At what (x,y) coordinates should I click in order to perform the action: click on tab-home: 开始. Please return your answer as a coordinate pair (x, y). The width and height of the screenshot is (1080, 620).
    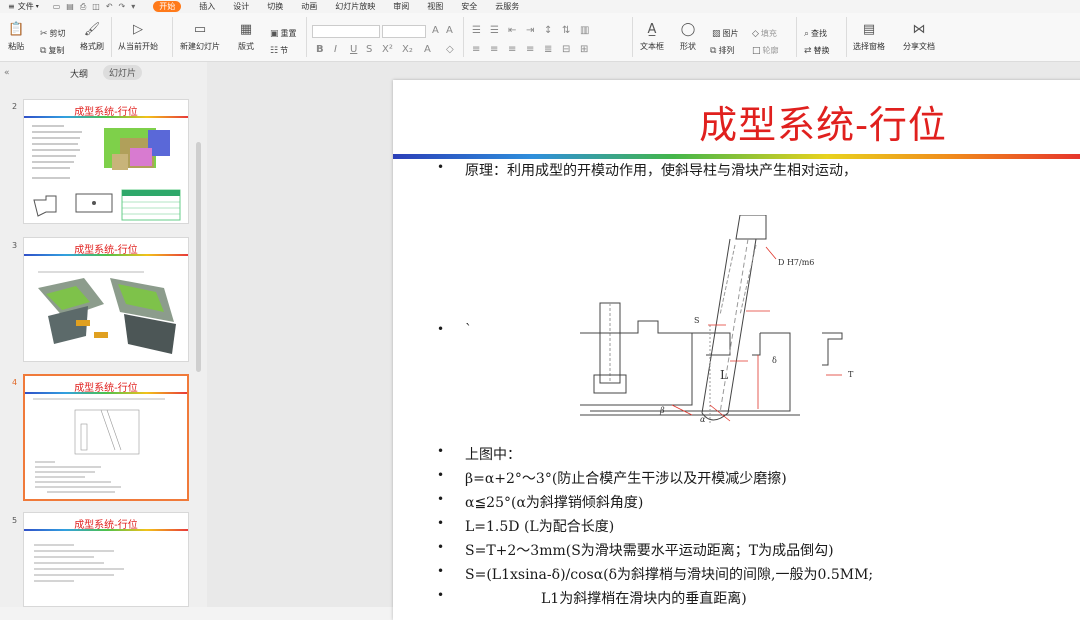
    Looking at the image, I should click on (167, 6).